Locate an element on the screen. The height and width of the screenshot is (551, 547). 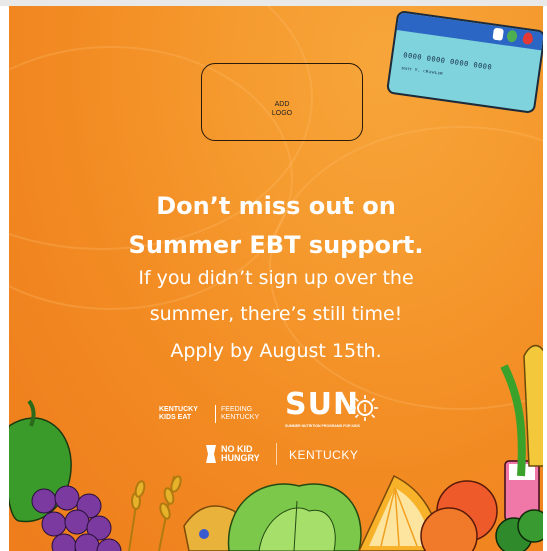
wheat-icon is located at coordinates (155, 513).